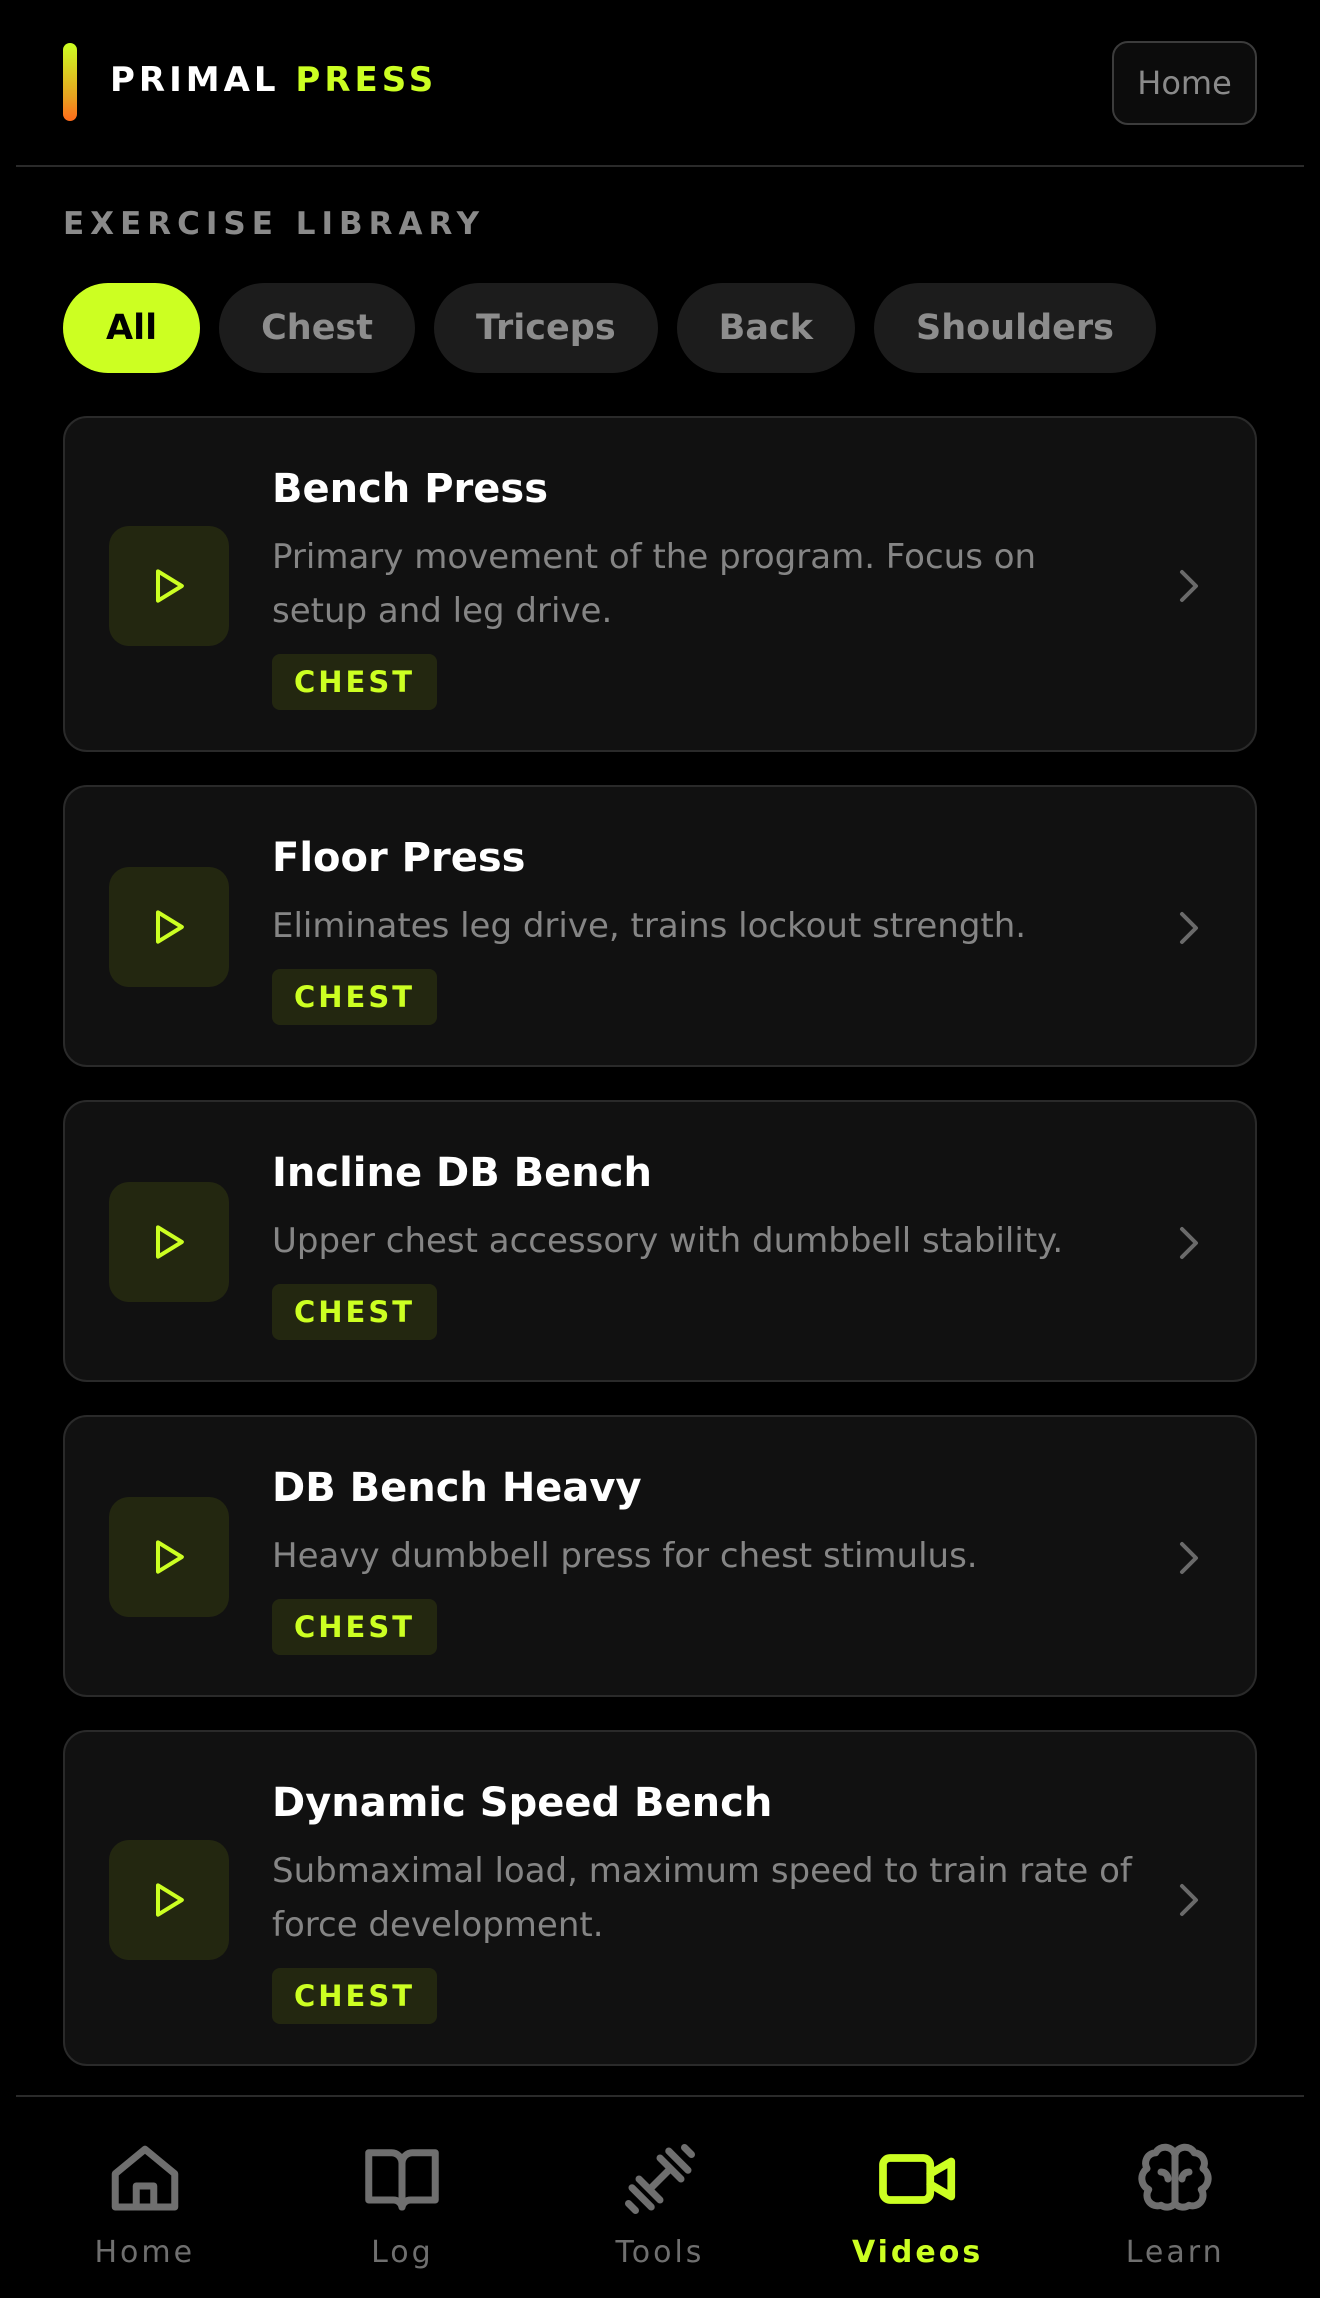 The width and height of the screenshot is (1320, 2298). Describe the element at coordinates (317, 328) in the screenshot. I see `filter-chip-chest: Chest` at that location.